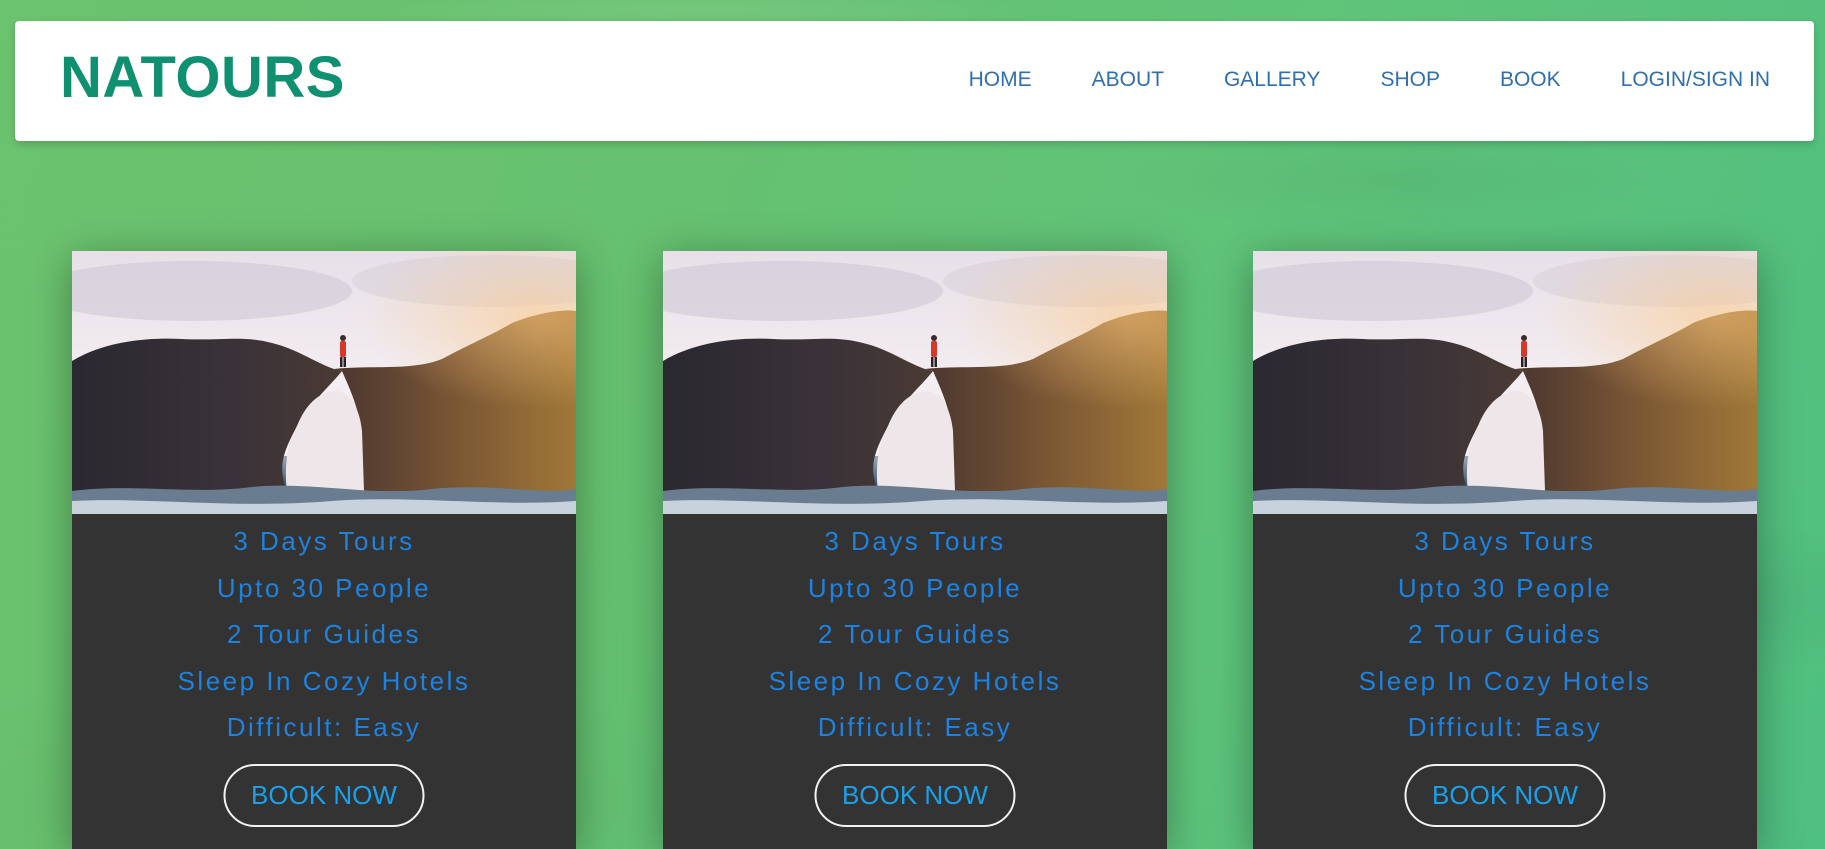 This screenshot has width=1825, height=849. What do you see at coordinates (1695, 79) in the screenshot?
I see `nav-login-signin: LOGIN/SIGN IN` at bounding box center [1695, 79].